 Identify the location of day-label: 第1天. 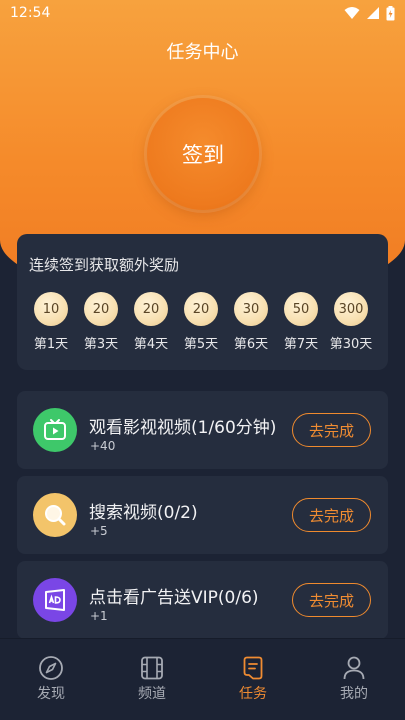
(51, 344).